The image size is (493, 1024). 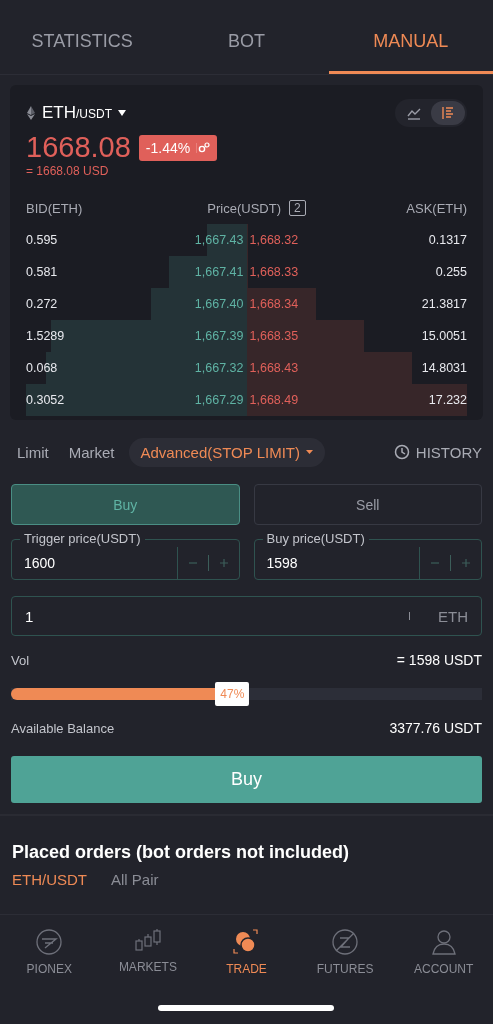 What do you see at coordinates (451, 272) in the screenshot?
I see `ask-amount: 0.255` at bounding box center [451, 272].